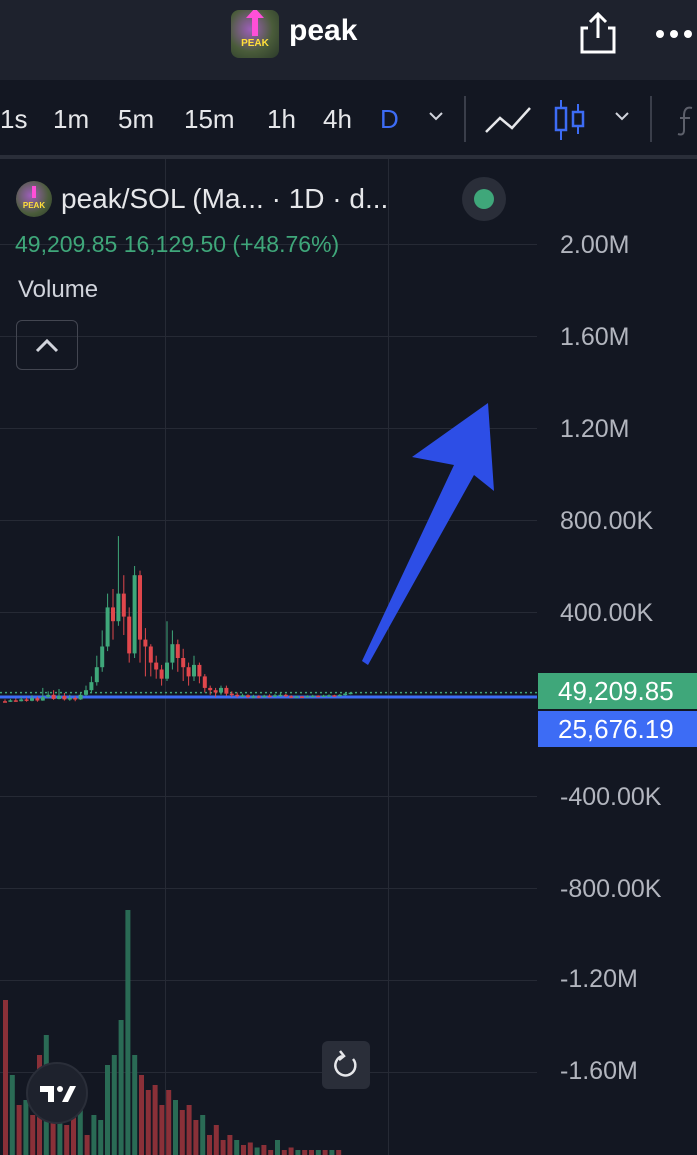  What do you see at coordinates (607, 613) in the screenshot?
I see `price-axis-label: 400.00K` at bounding box center [607, 613].